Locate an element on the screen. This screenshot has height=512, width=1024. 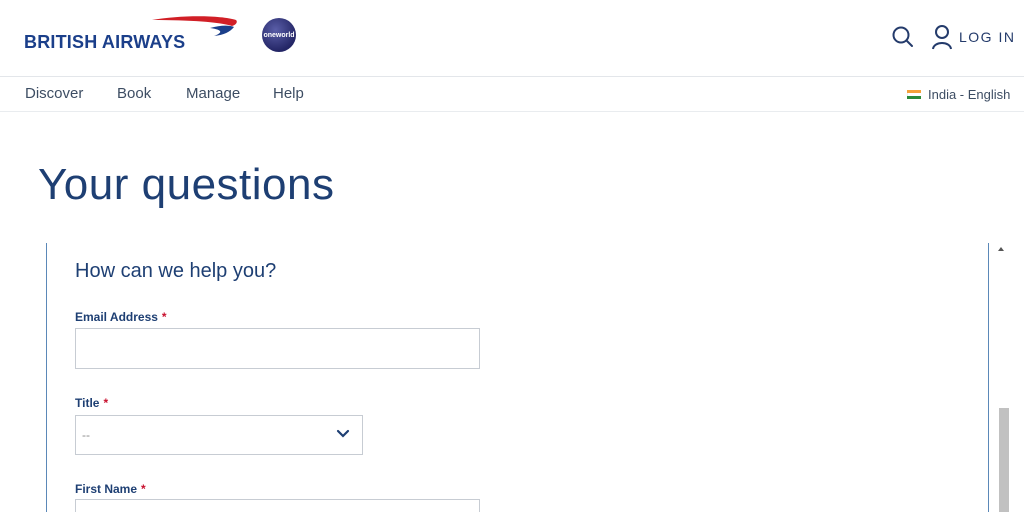
panel-border-right is located at coordinates (988, 377).